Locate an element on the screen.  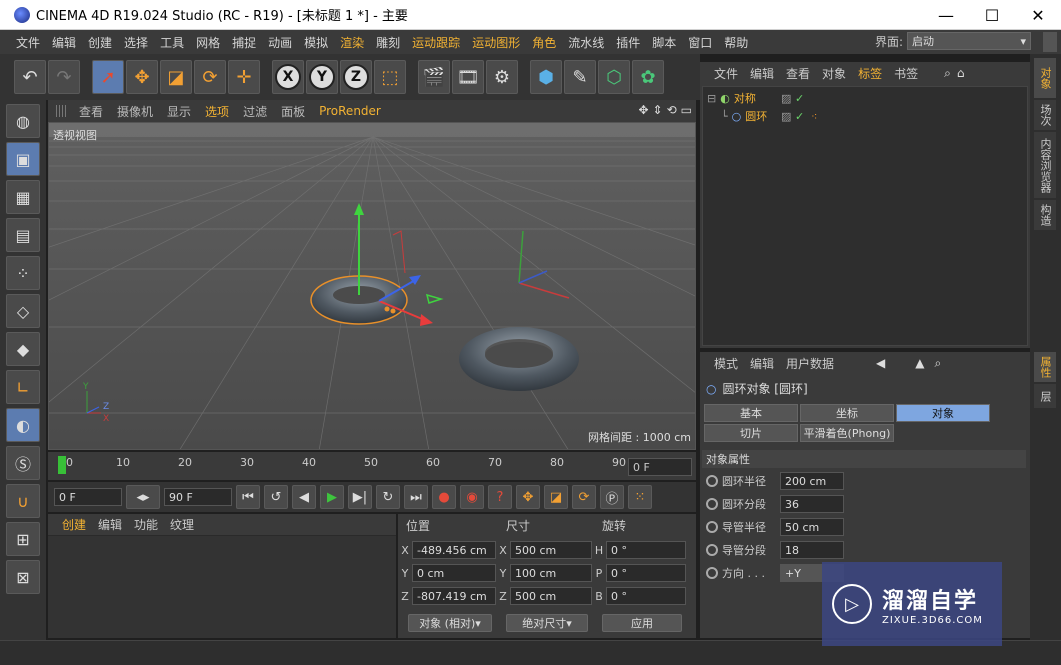
key-position-button: ✥ is located at coordinates (528, 497).